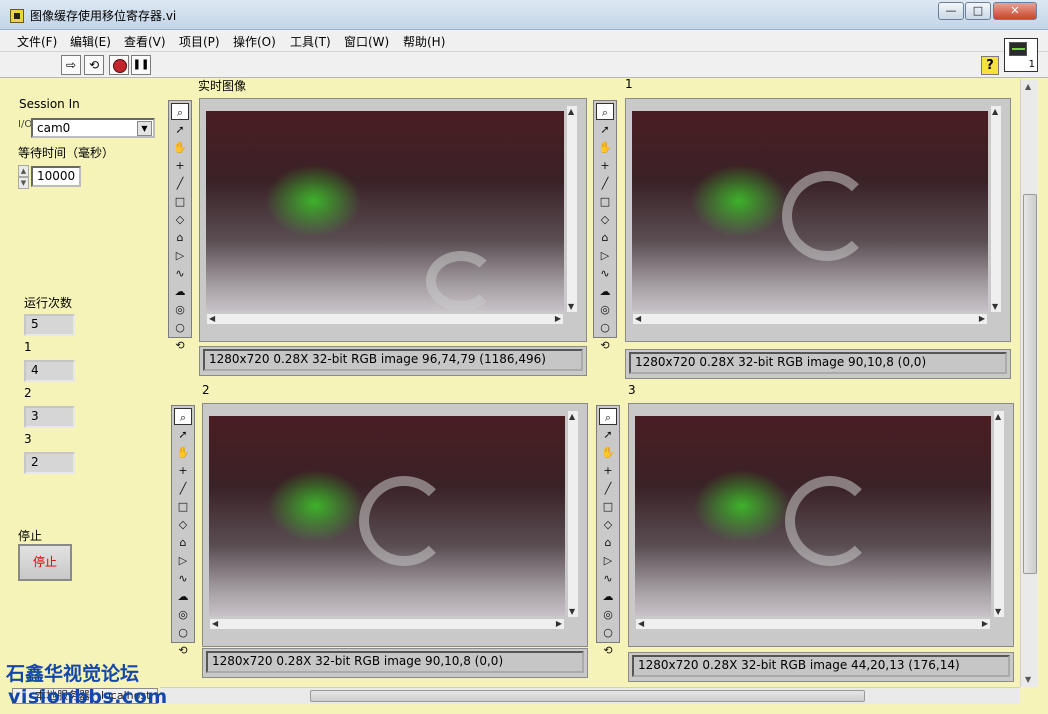 The height and width of the screenshot is (714, 1048). Describe the element at coordinates (310, 41) in the screenshot. I see `menu-tools: 工具(T)` at that location.